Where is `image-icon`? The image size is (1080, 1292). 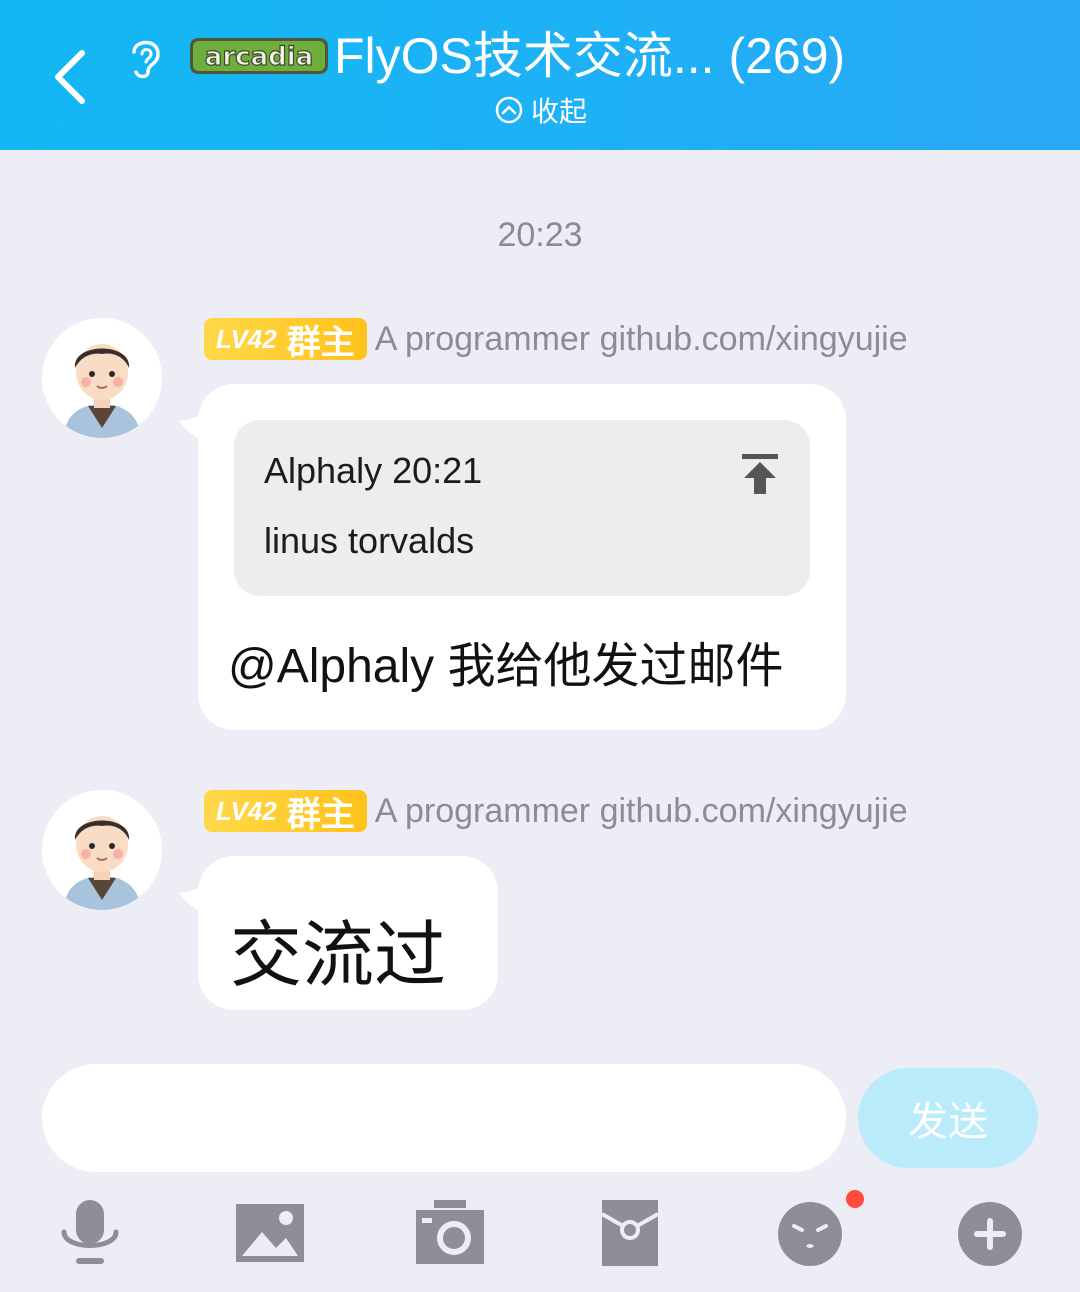 image-icon is located at coordinates (270, 1234).